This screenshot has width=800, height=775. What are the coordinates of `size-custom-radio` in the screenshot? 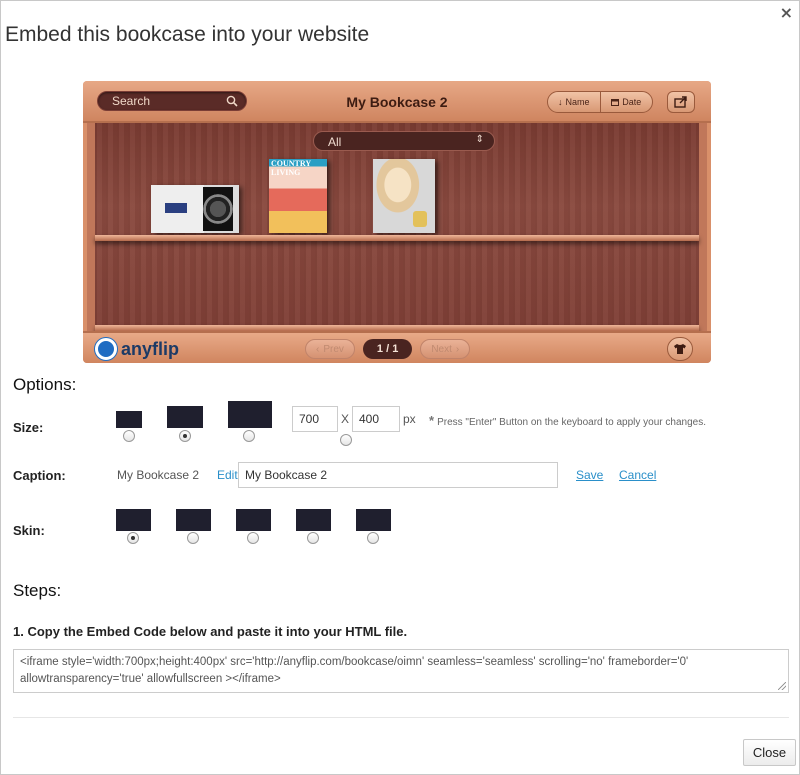 It's located at (346, 440).